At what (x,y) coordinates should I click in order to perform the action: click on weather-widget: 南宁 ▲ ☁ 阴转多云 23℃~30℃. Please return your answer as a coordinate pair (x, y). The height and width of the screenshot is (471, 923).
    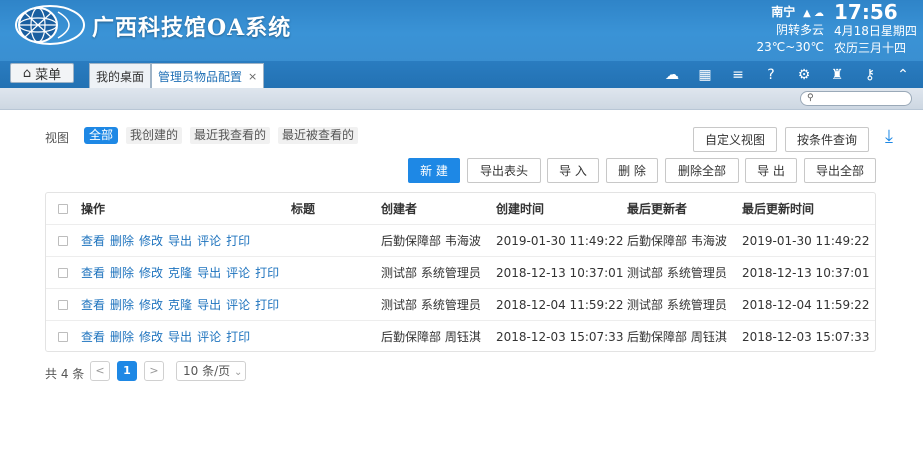
    Looking at the image, I should click on (782, 30).